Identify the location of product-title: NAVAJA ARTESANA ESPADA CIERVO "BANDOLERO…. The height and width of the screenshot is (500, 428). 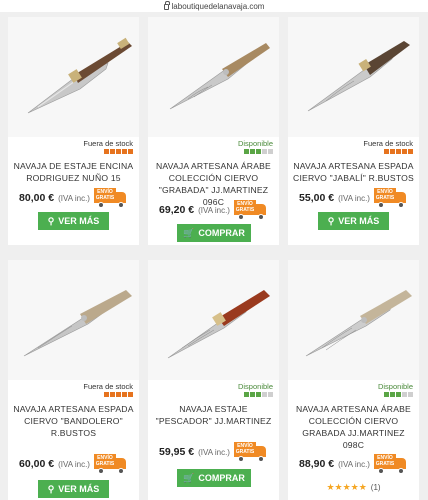
(73, 421).